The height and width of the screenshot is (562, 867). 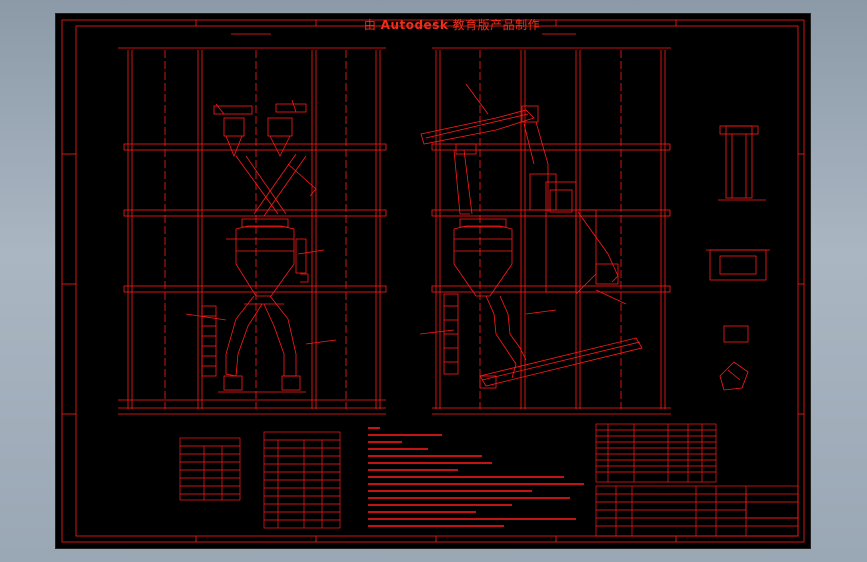 I want to click on parts-list-table, so click(x=656, y=453).